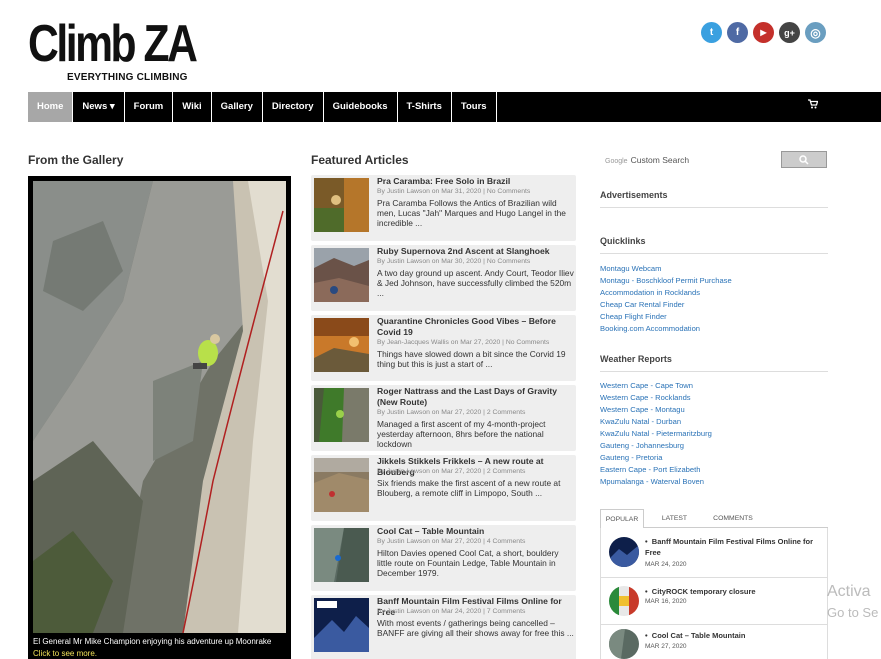 This screenshot has height=659, width=881. Describe the element at coordinates (237, 107) in the screenshot. I see `nav-item-gallery: Gallery` at that location.